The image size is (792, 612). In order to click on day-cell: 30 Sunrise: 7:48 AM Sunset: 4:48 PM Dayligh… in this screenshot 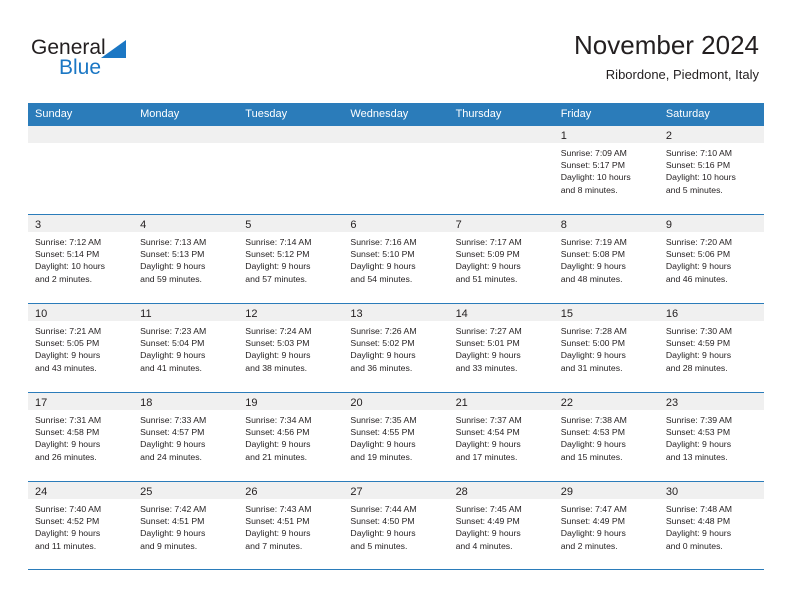, I will do `click(711, 525)`.